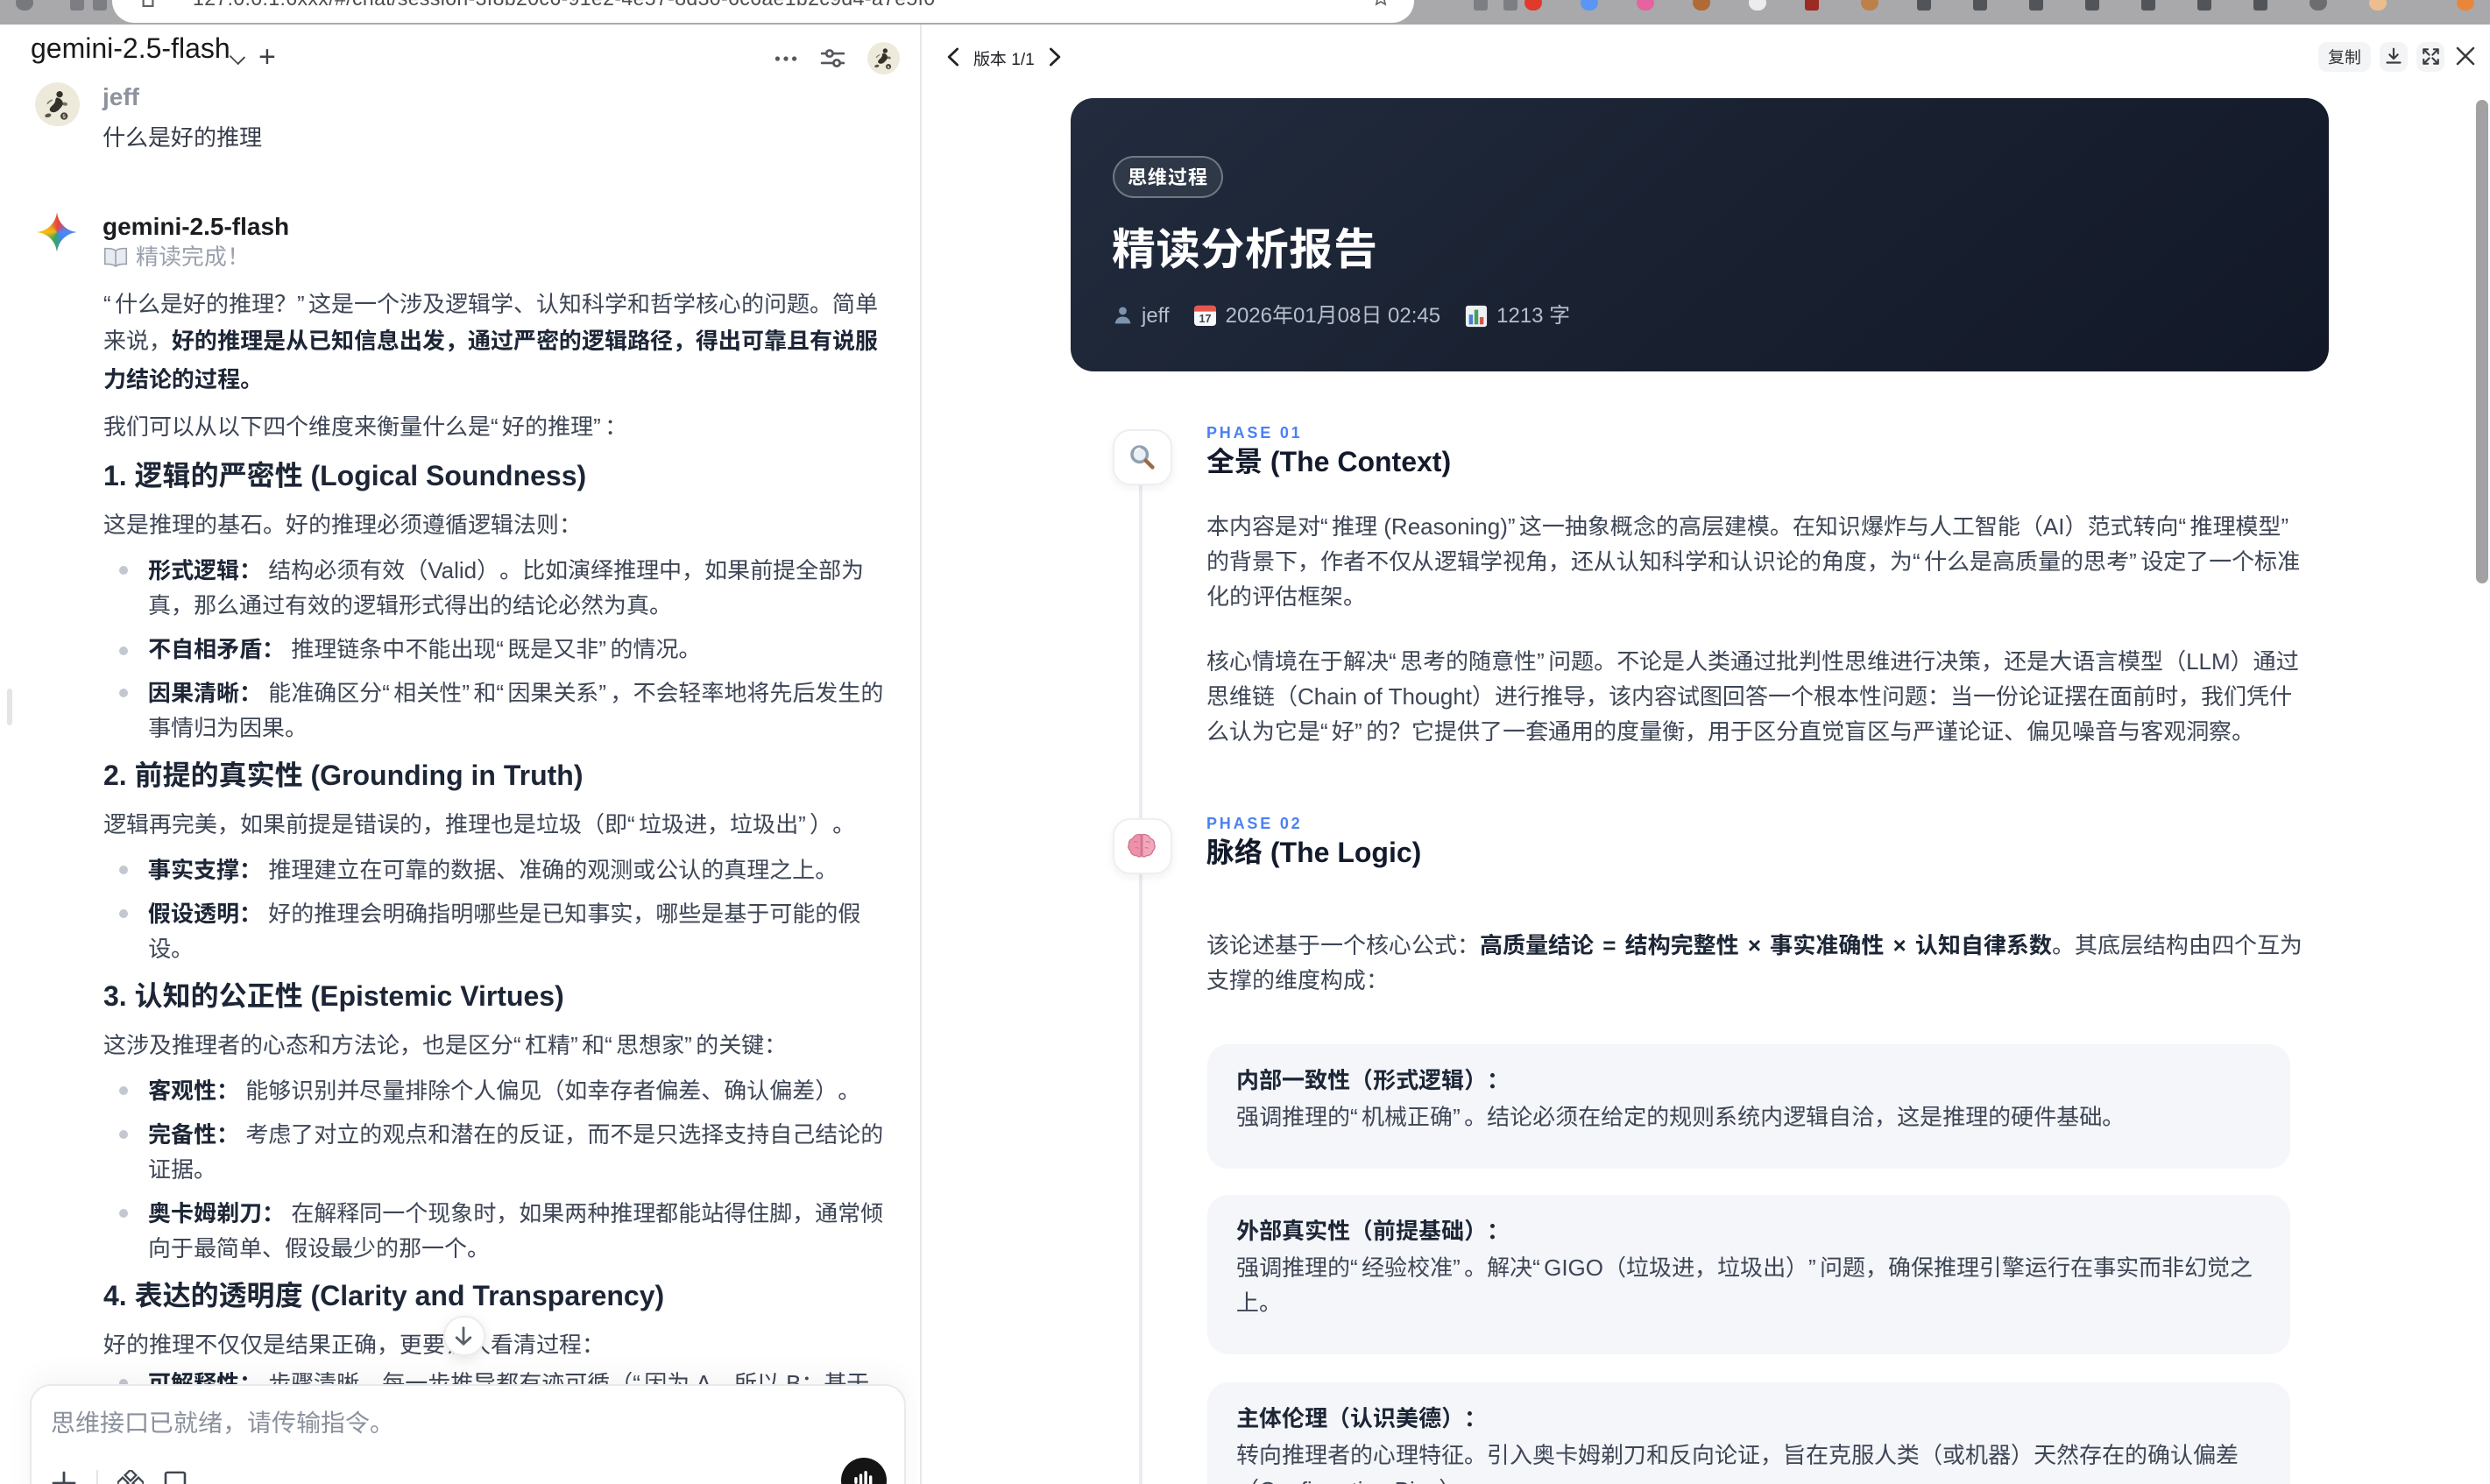 The image size is (2490, 1484). I want to click on svg-text: 5, so click(64, 116).